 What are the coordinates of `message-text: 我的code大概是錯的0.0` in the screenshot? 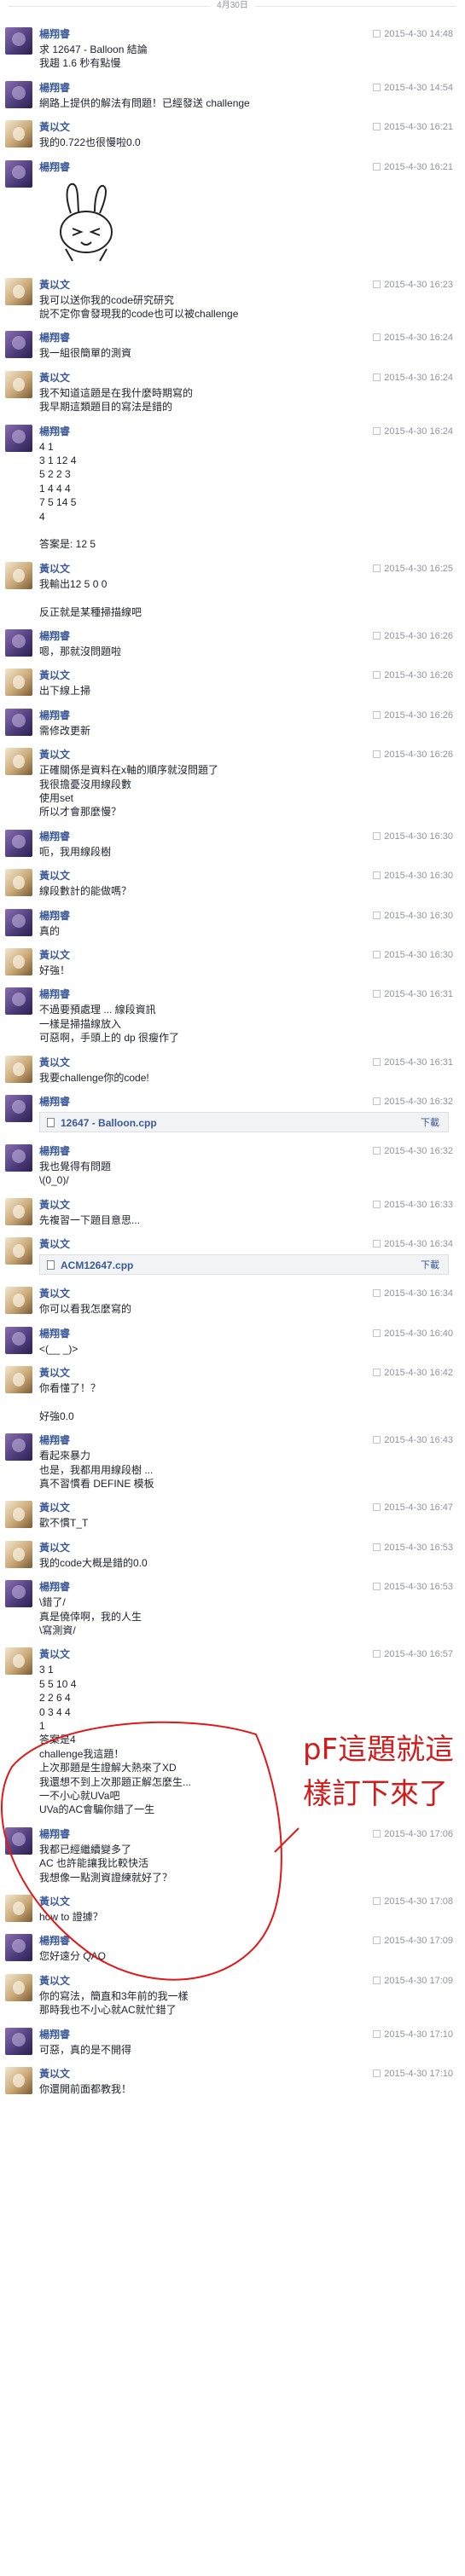 It's located at (93, 1563).